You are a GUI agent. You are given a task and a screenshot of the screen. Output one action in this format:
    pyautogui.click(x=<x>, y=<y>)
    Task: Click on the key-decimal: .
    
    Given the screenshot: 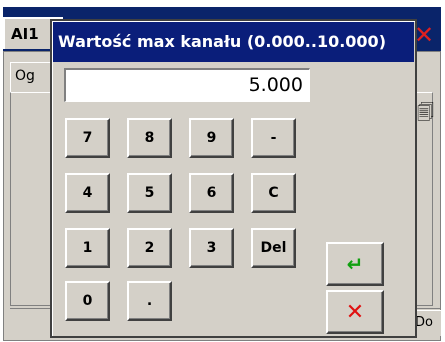 What is the action you would take?
    pyautogui.click(x=149, y=301)
    